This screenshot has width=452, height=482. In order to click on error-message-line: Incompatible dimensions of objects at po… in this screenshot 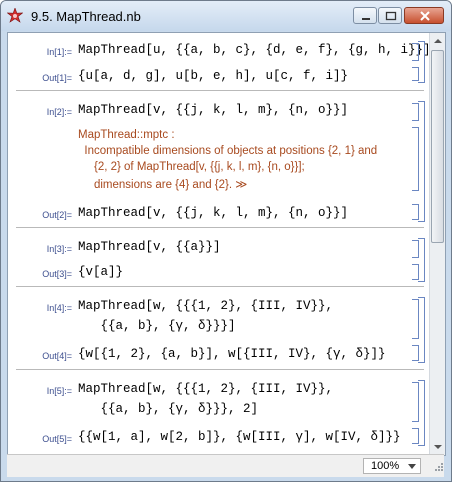, I will do `click(228, 151)`.